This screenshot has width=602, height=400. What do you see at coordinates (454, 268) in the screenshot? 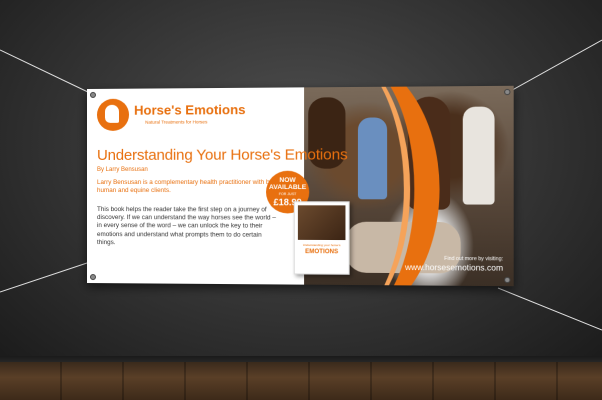
I see `website-url: www.horsesemotions.com` at bounding box center [454, 268].